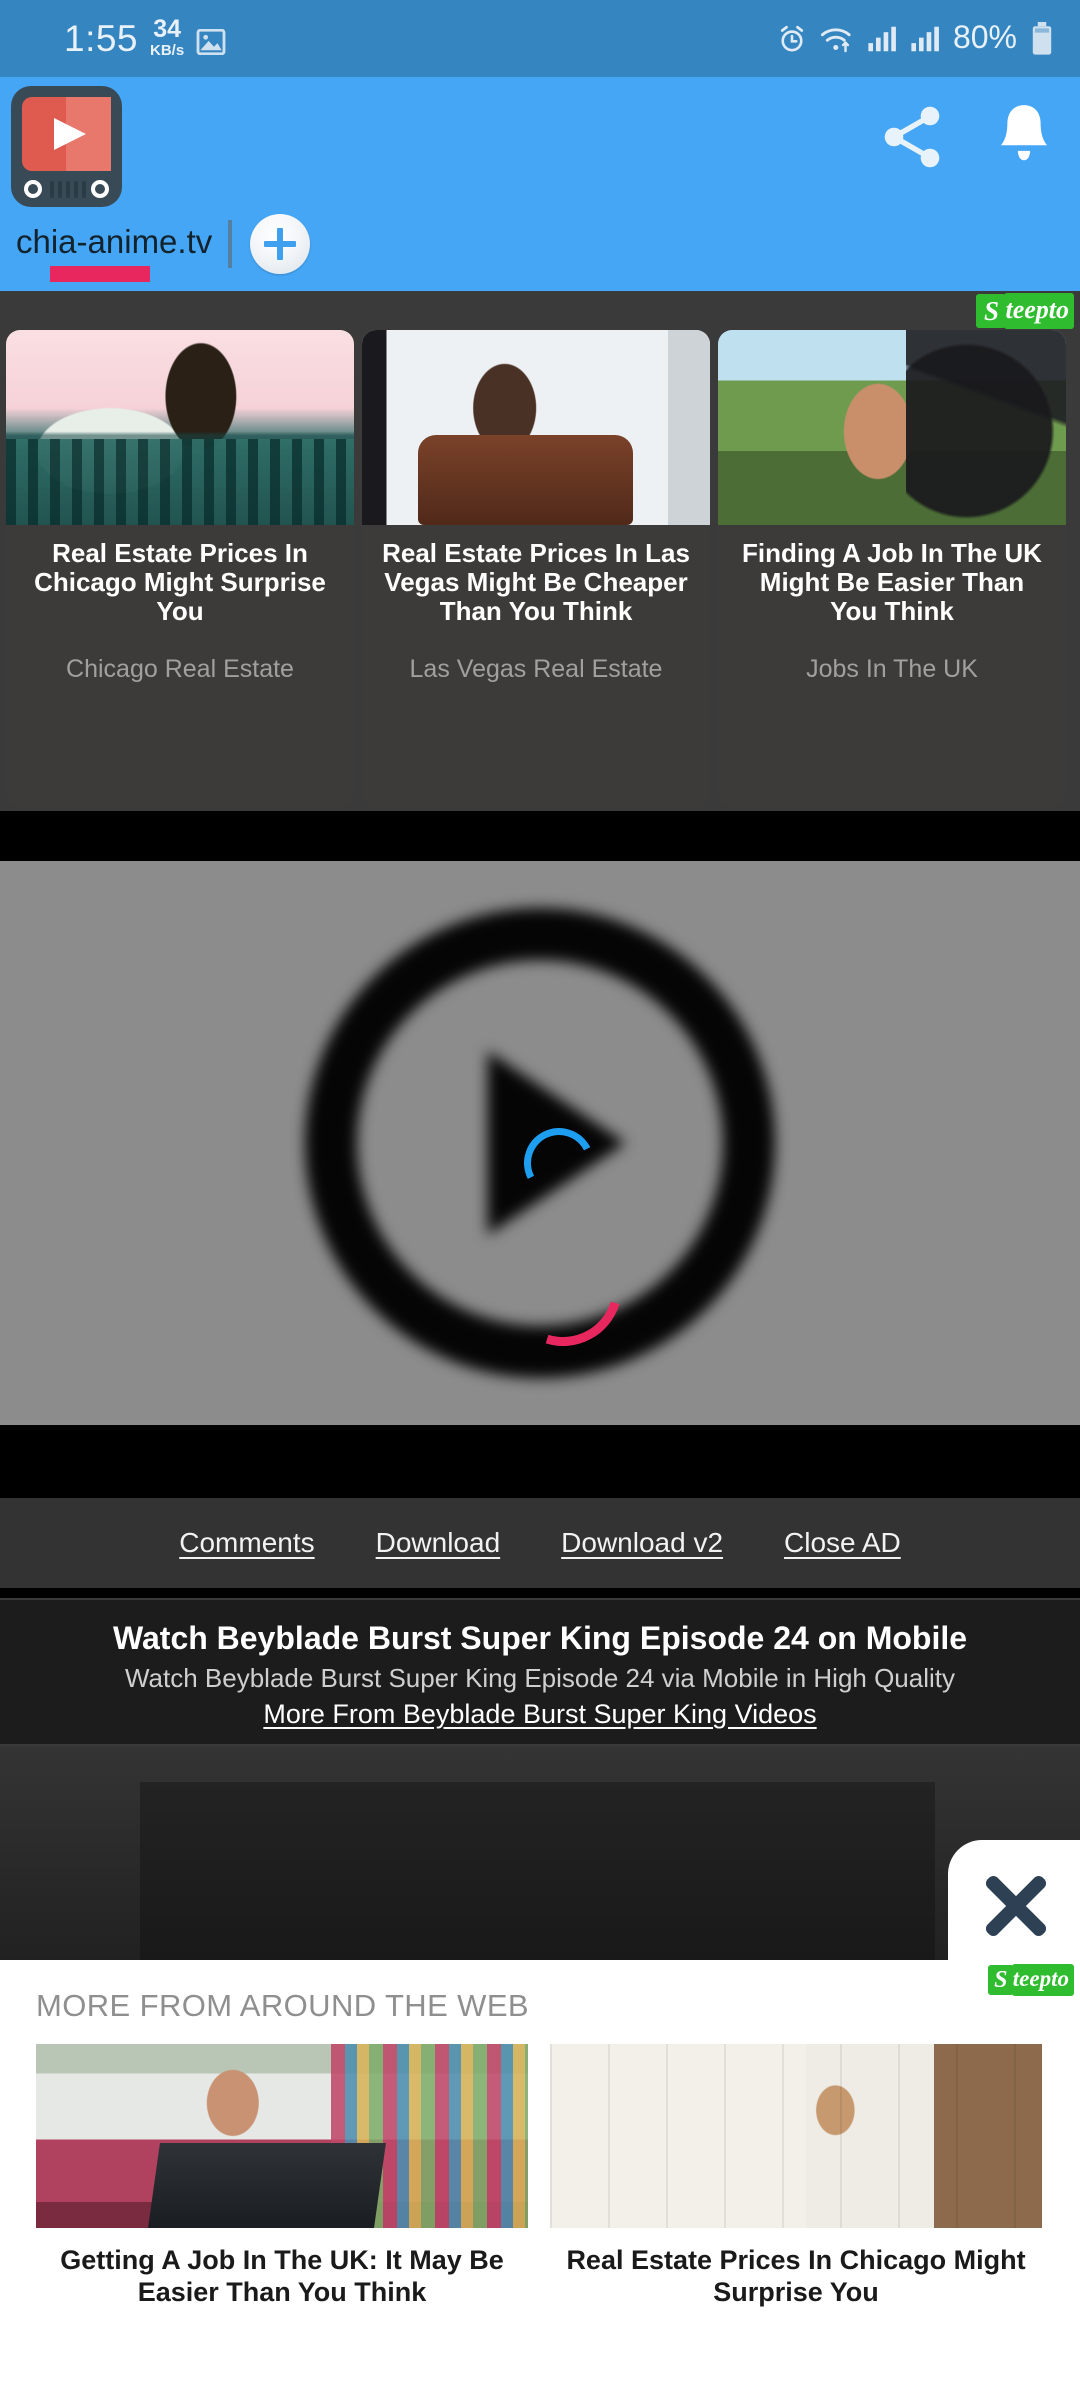  I want to click on download-link: Download, so click(438, 1543).